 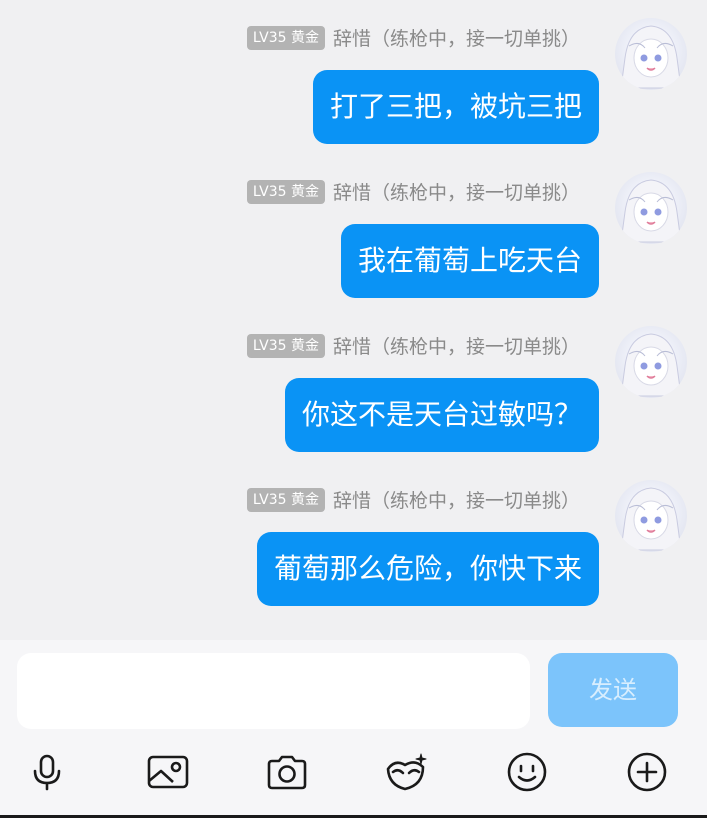 I want to click on emoji-icon, so click(x=527, y=772).